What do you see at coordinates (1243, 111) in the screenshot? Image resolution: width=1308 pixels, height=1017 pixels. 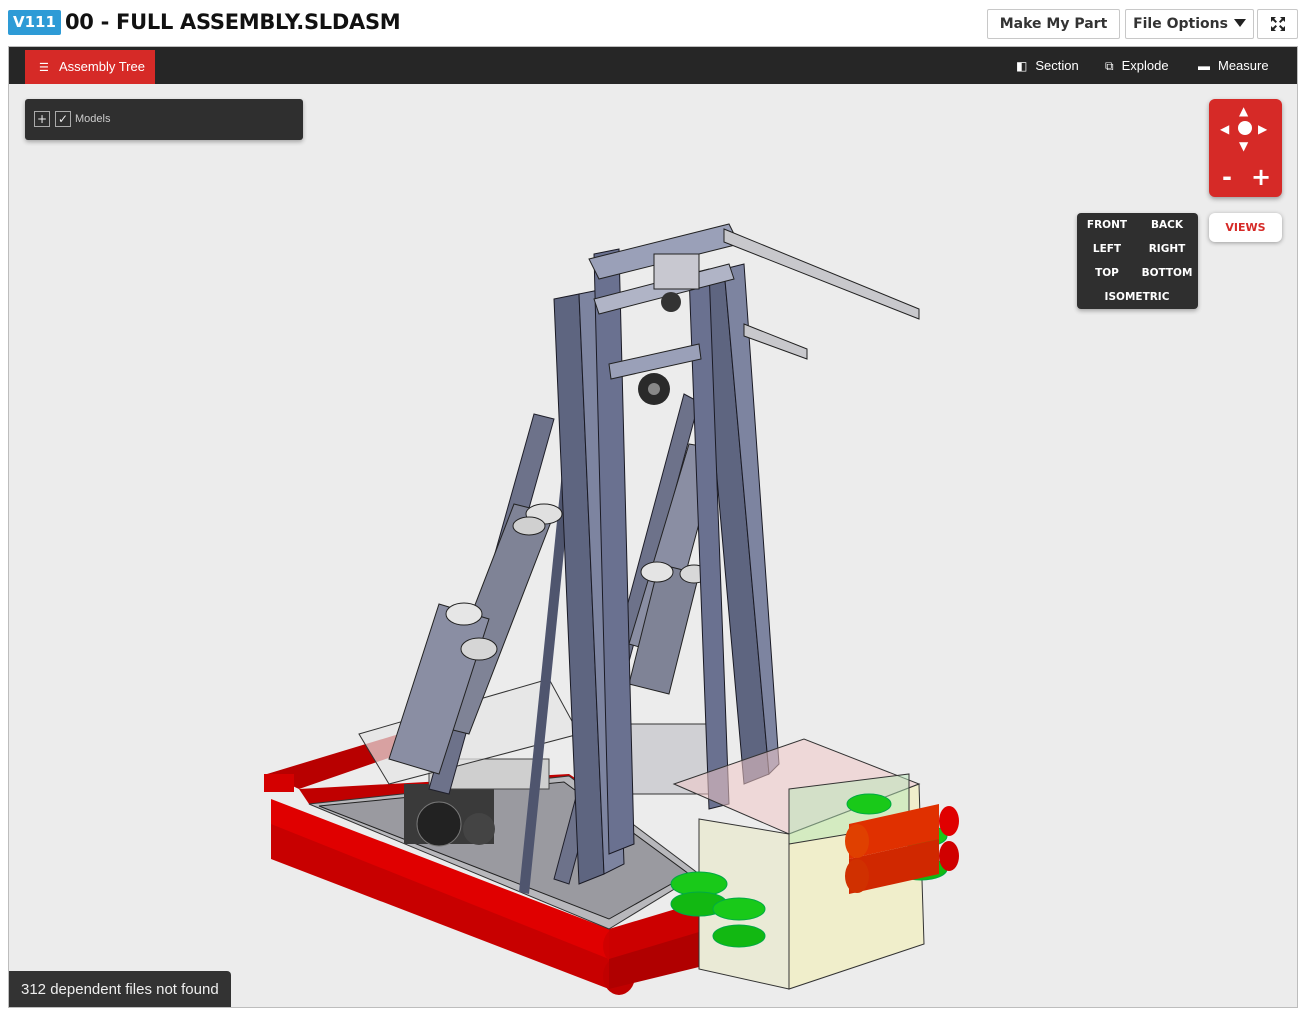 I see `pan-up-icon: ▲` at bounding box center [1243, 111].